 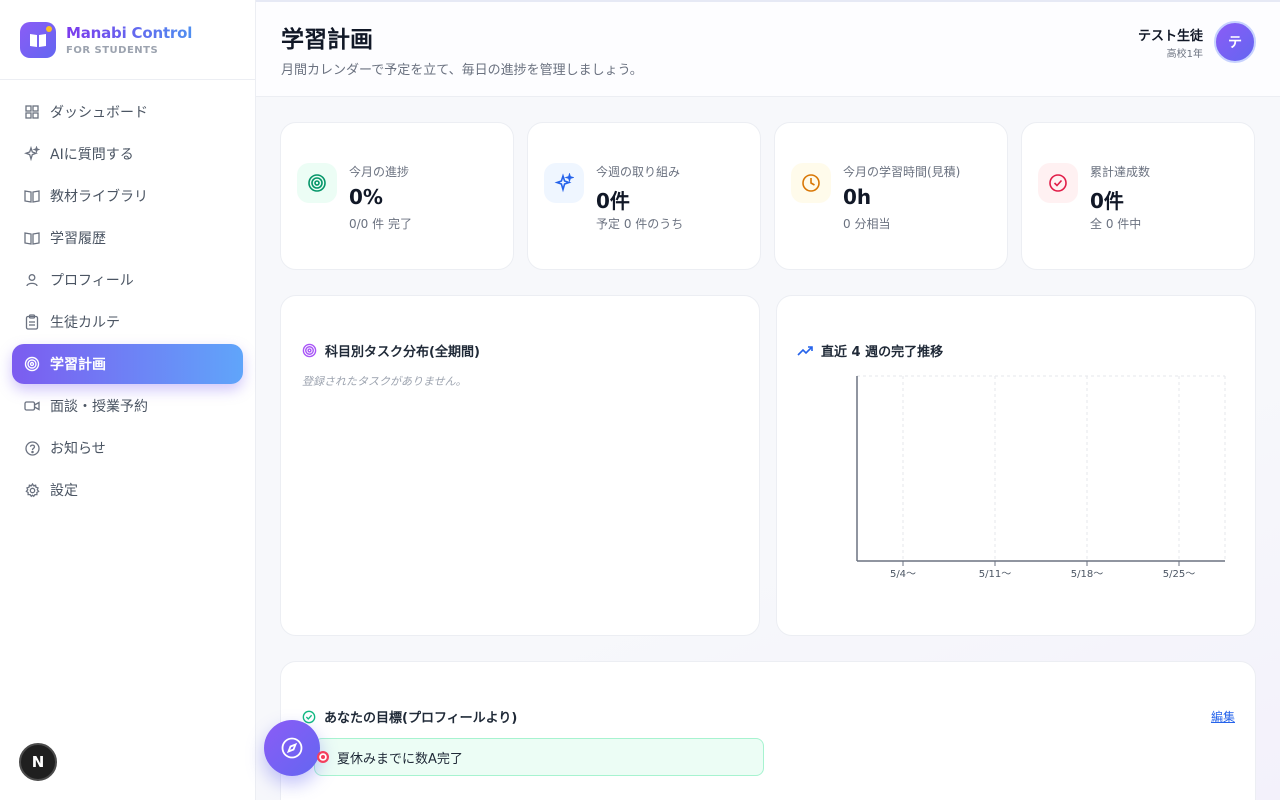 I want to click on sidebar-item-label: ダッシュボード, so click(x=99, y=113).